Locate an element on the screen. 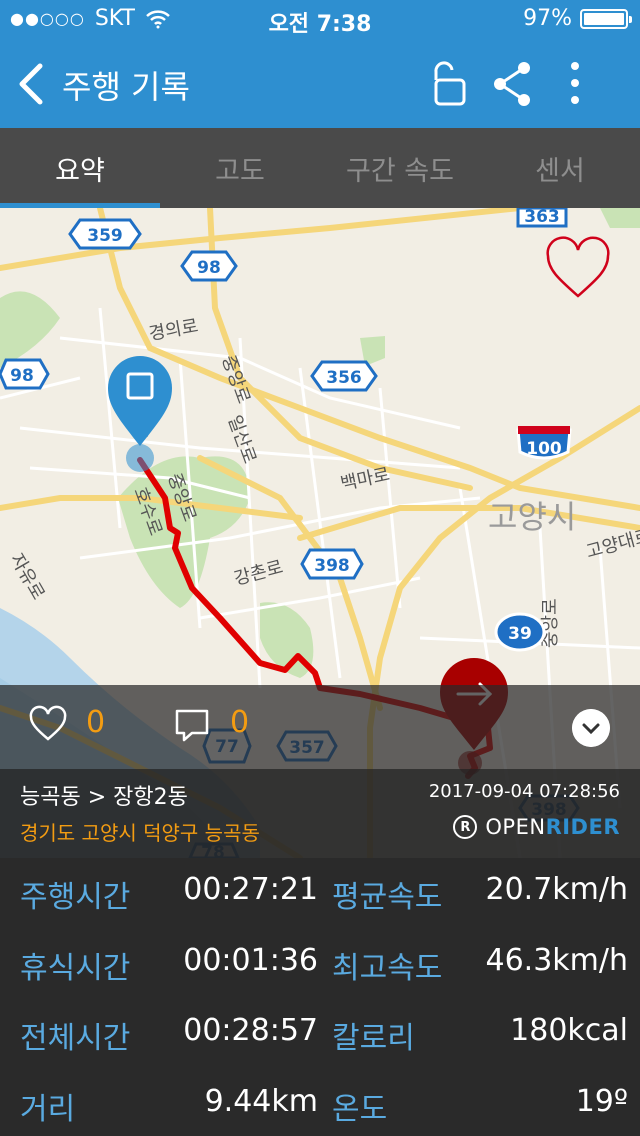  tab-bar: 요약 고도 구간 속도 센서 is located at coordinates (320, 168).